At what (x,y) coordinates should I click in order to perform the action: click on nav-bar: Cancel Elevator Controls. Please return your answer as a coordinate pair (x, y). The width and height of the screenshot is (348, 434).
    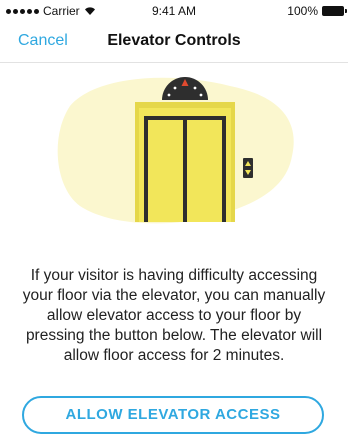
    Looking at the image, I should click on (174, 42).